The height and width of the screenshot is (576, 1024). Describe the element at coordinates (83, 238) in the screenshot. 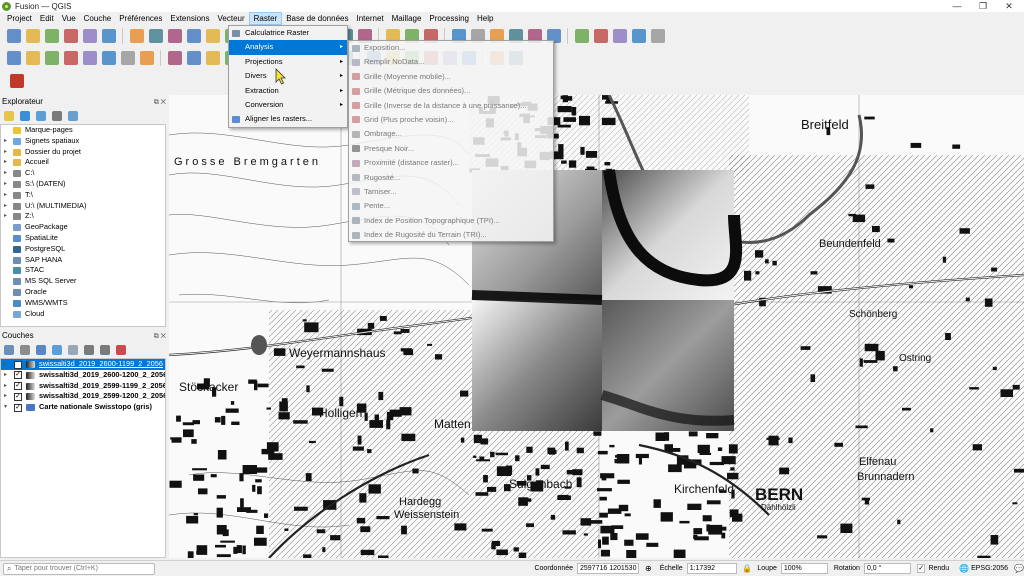

I see `browser-item: SpatiaLite` at that location.